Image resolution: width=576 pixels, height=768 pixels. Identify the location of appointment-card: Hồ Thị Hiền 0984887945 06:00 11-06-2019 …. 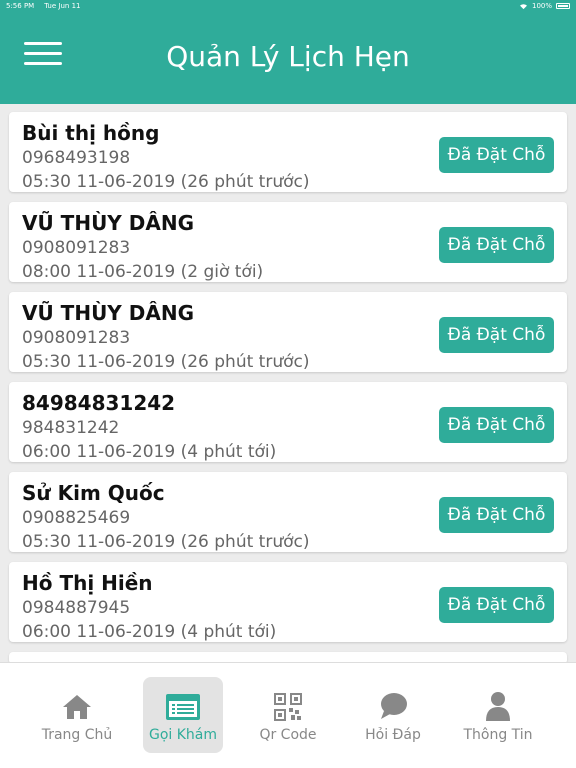
(288, 602).